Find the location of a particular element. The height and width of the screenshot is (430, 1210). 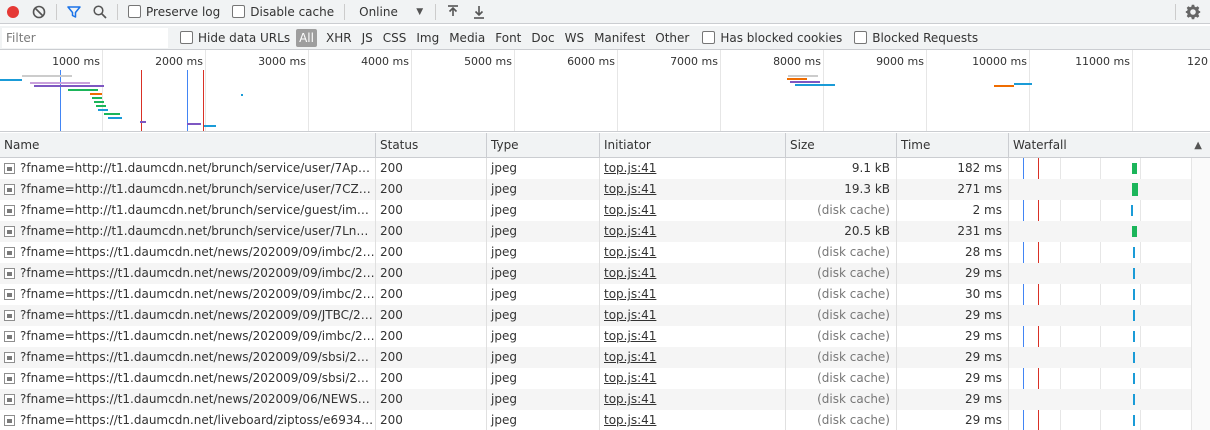

preserve-log-checkbox: Preserve log is located at coordinates (174, 12).